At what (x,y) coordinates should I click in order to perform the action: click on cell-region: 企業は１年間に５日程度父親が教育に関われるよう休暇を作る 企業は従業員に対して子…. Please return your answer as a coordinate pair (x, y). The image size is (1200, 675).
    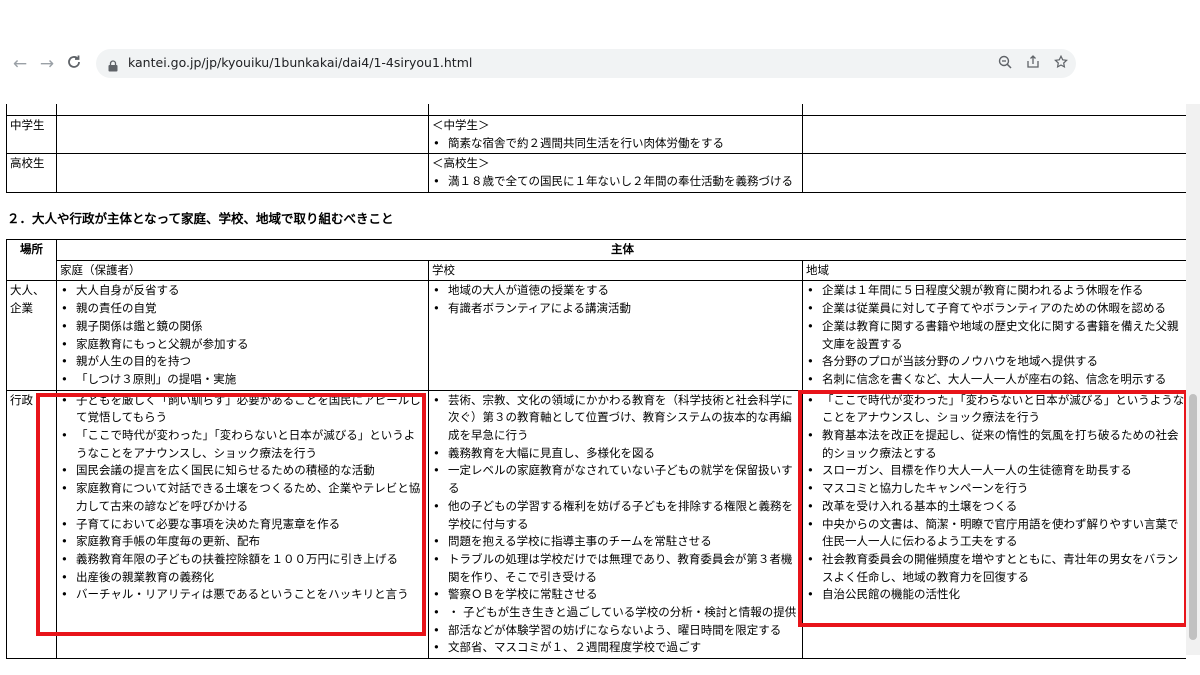
    Looking at the image, I should click on (994, 335).